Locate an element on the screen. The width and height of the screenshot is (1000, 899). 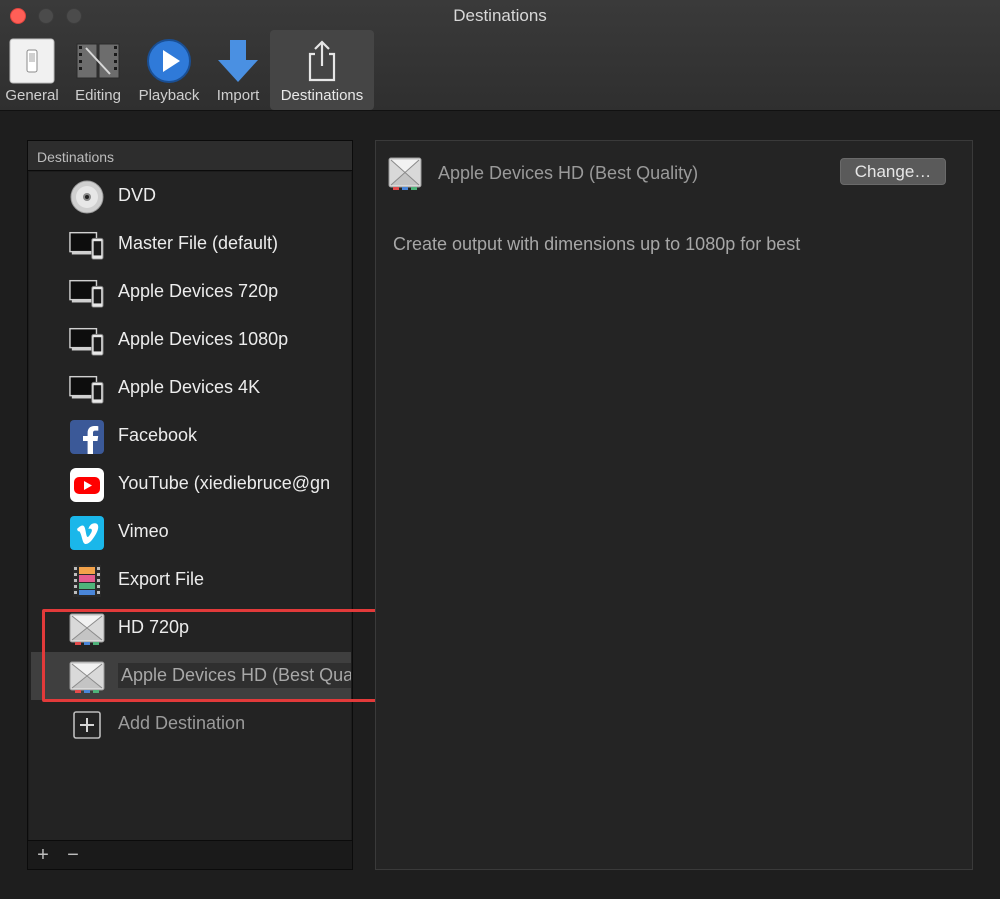
film-strip-icon is located at coordinates (87, 581).